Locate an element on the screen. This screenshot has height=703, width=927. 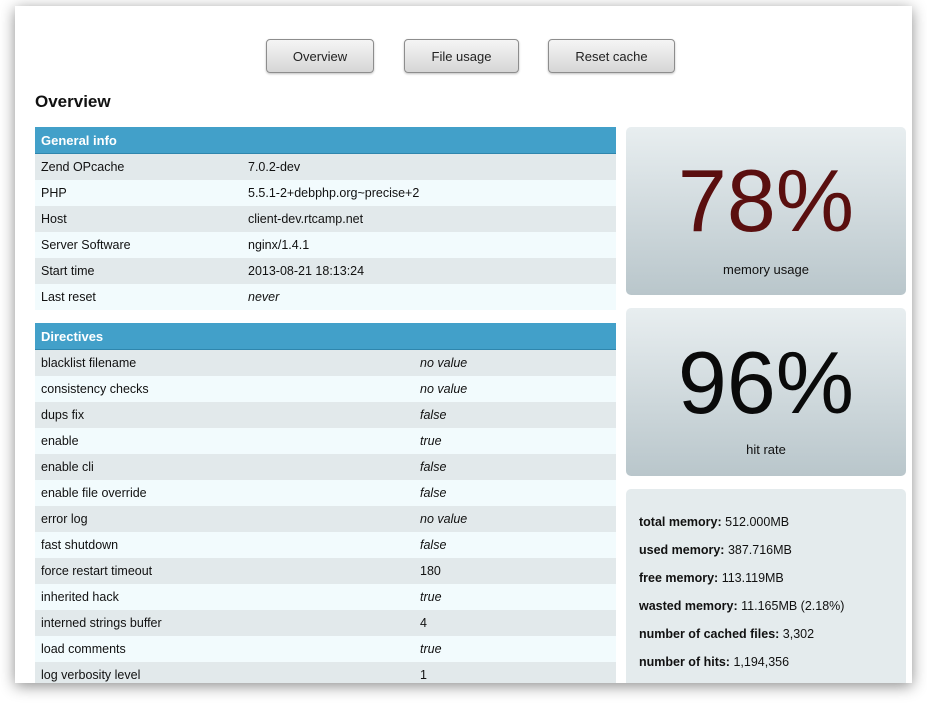
table-row: PHP 5.5.1-2+debphp.org~precise+2 is located at coordinates (325, 193).